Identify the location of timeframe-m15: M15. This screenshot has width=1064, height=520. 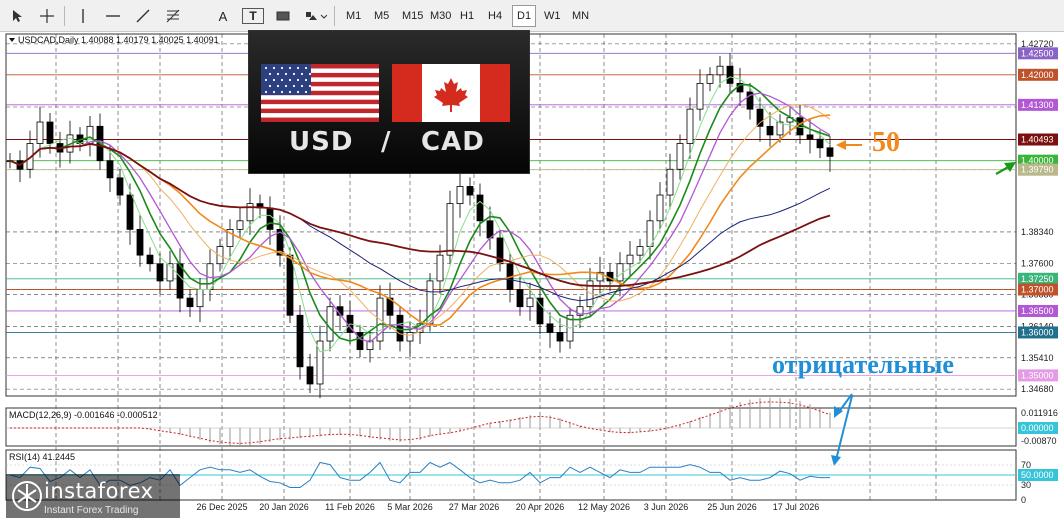
(412, 16).